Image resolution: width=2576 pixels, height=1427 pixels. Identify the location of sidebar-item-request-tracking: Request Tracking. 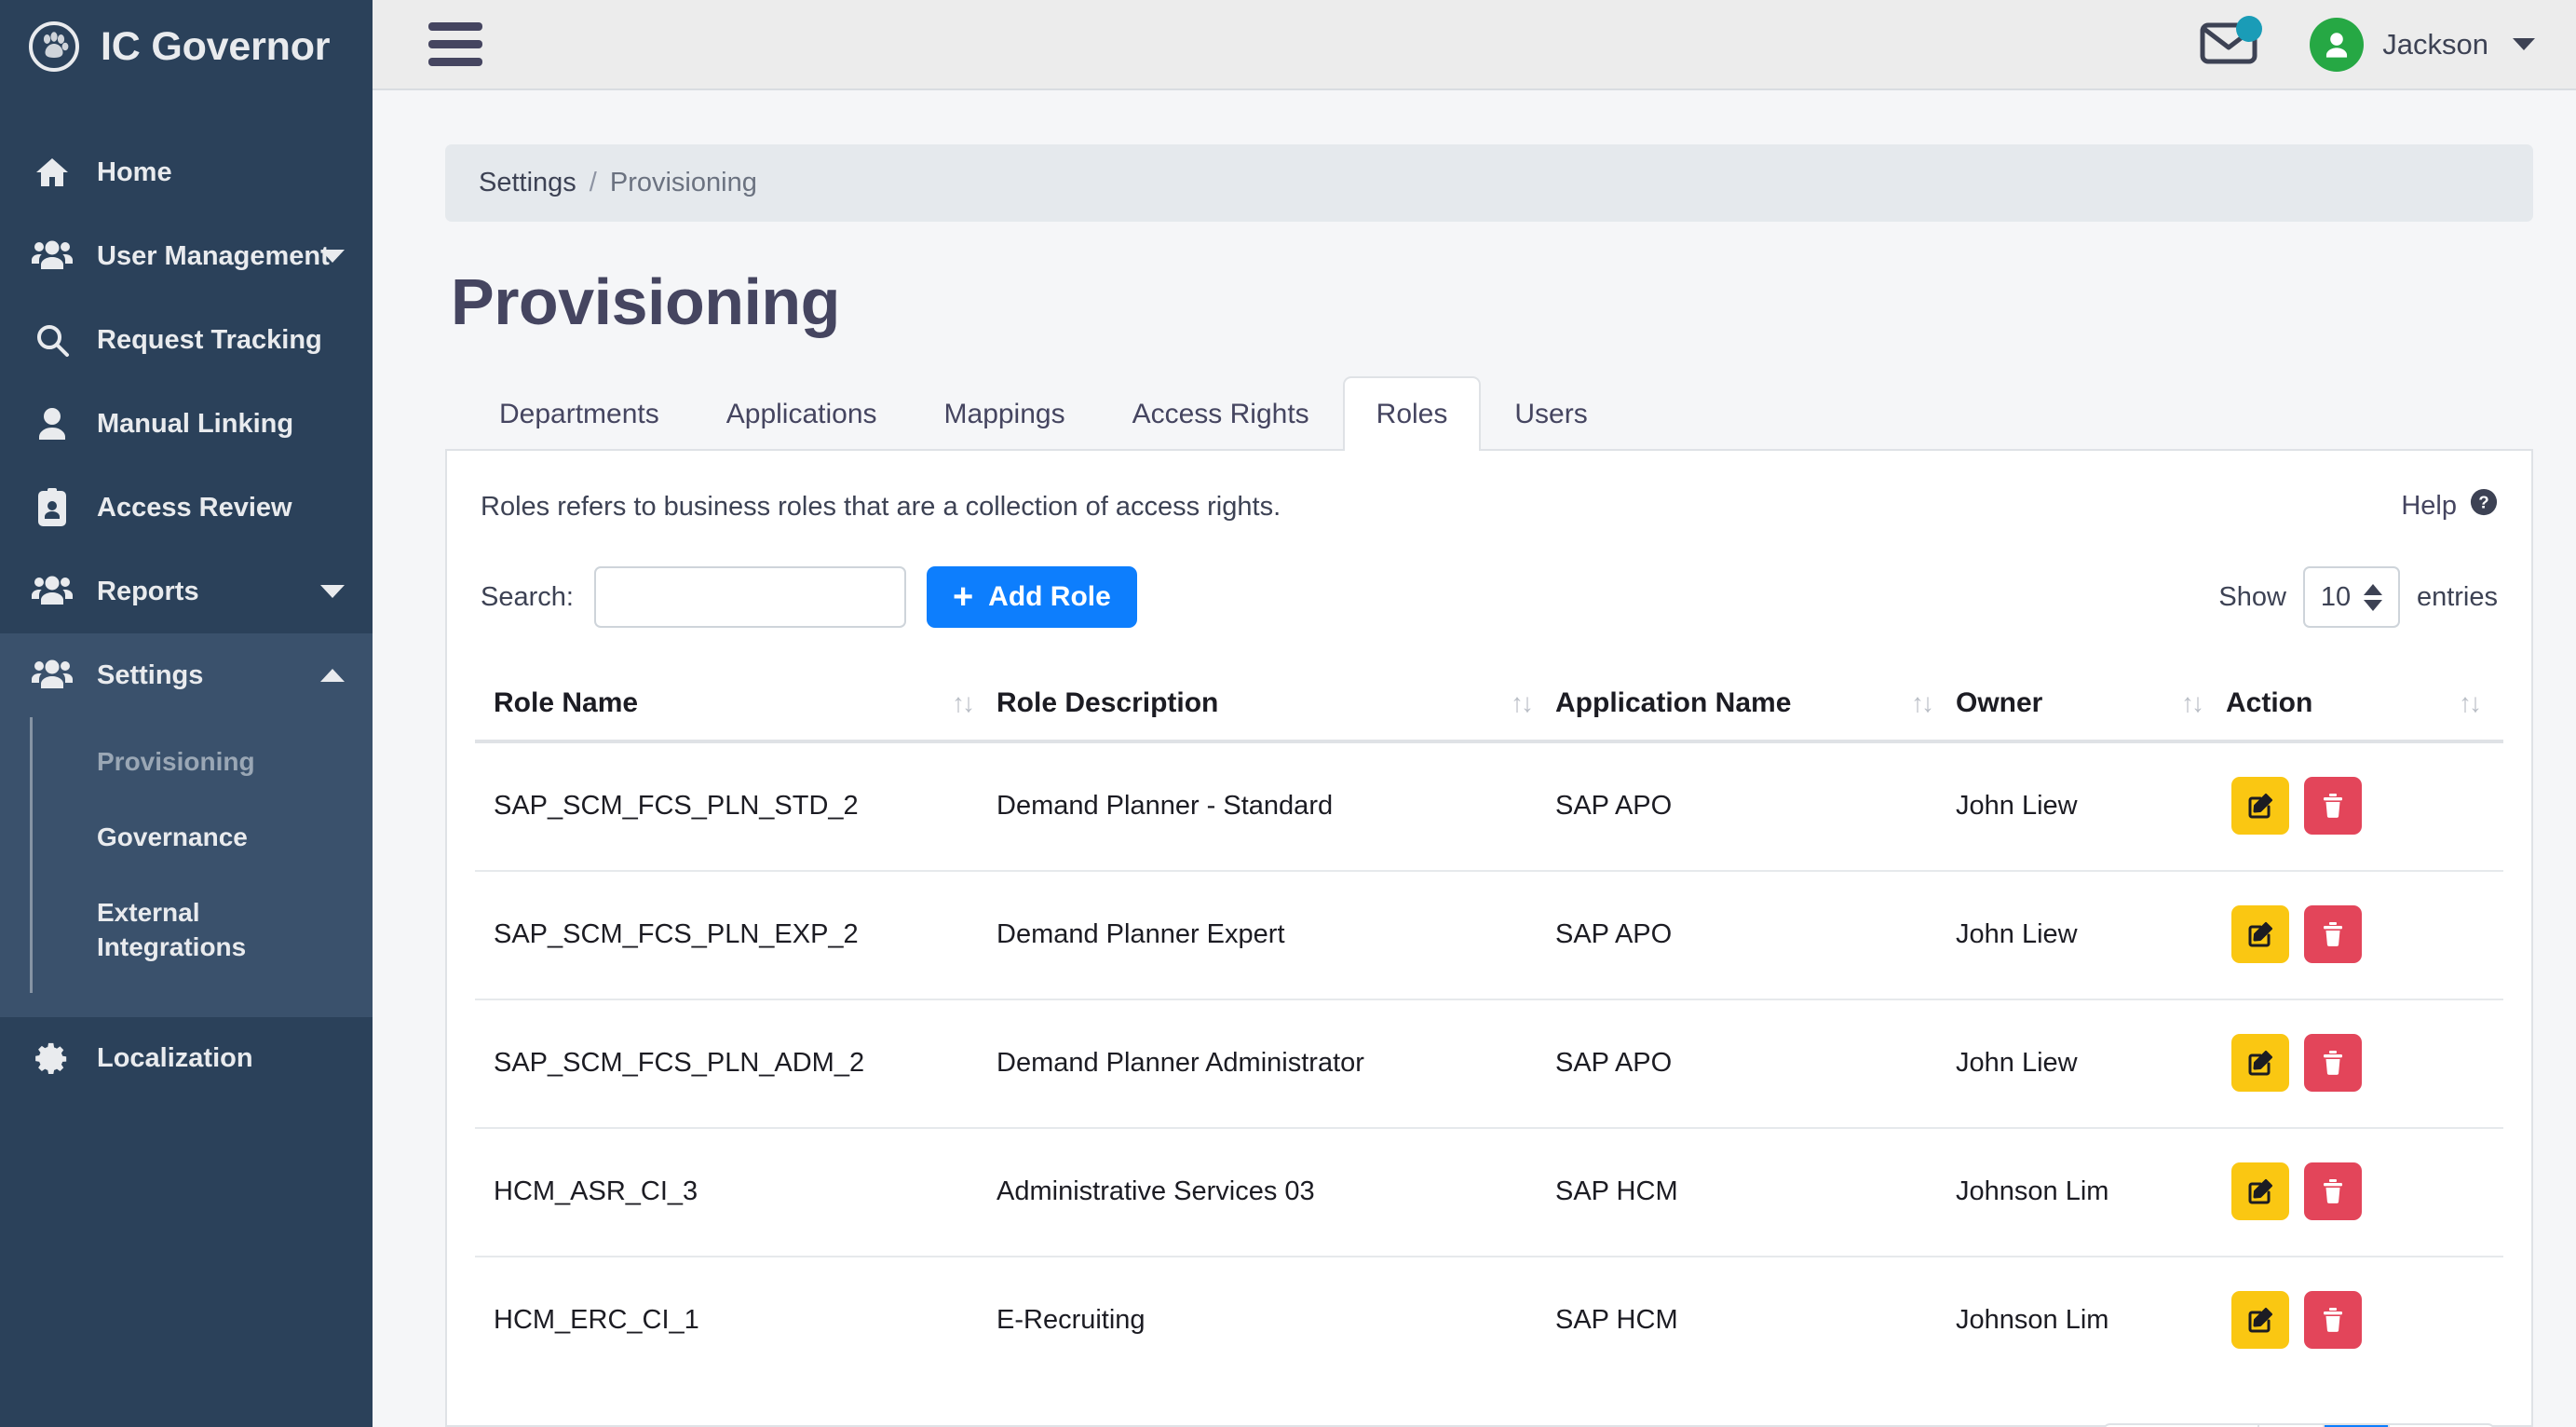
(186, 340).